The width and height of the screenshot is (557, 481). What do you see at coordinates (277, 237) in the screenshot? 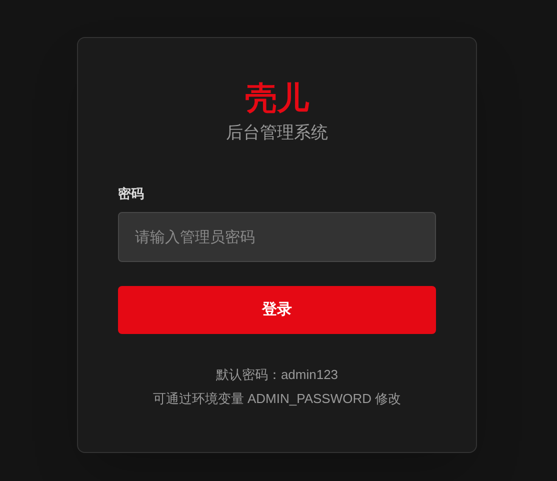
I see `password-field: 请输入管理员密码` at bounding box center [277, 237].